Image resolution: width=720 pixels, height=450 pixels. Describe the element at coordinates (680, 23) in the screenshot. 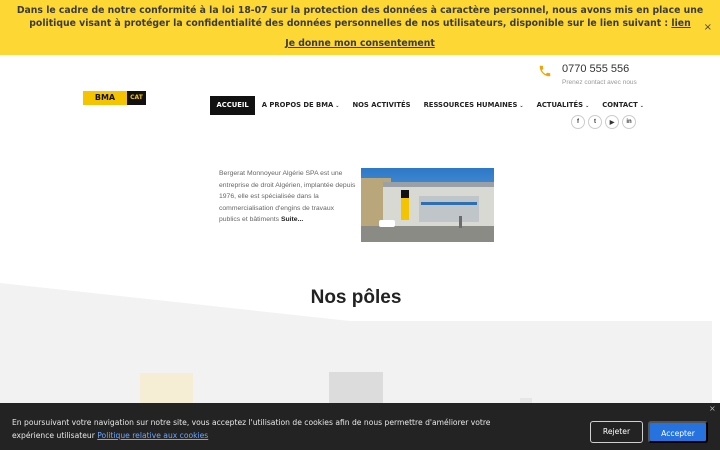

I see `gdpr-policy-link: lien` at that location.